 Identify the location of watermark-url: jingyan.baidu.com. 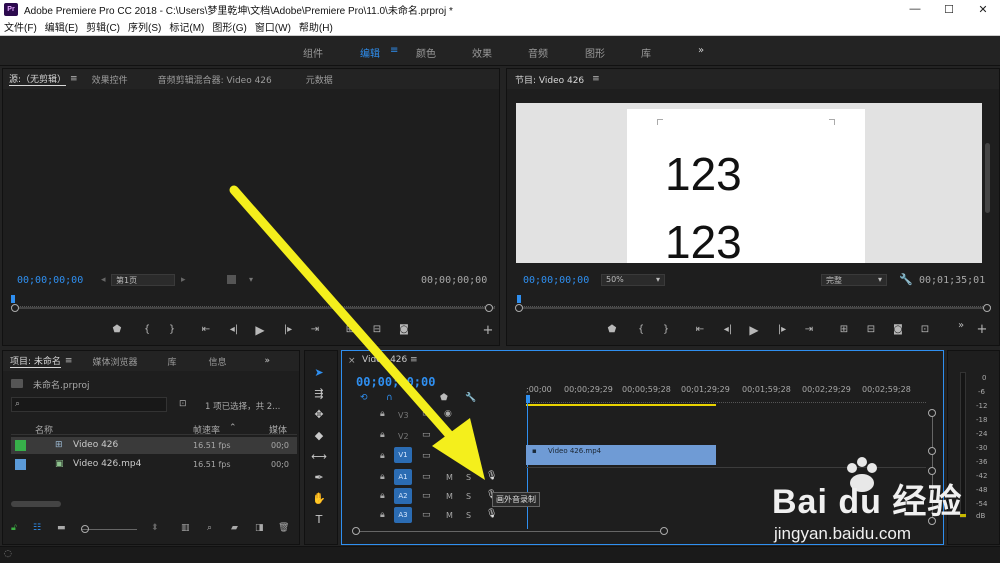
(843, 533).